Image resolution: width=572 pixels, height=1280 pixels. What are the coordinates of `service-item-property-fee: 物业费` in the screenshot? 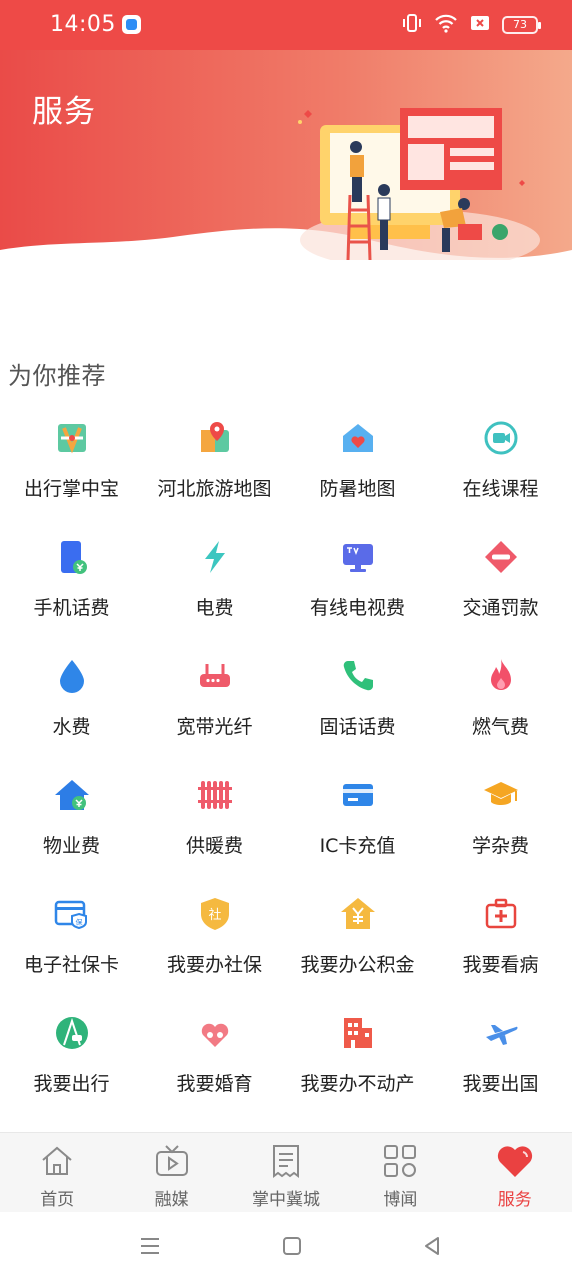 It's located at (71, 826).